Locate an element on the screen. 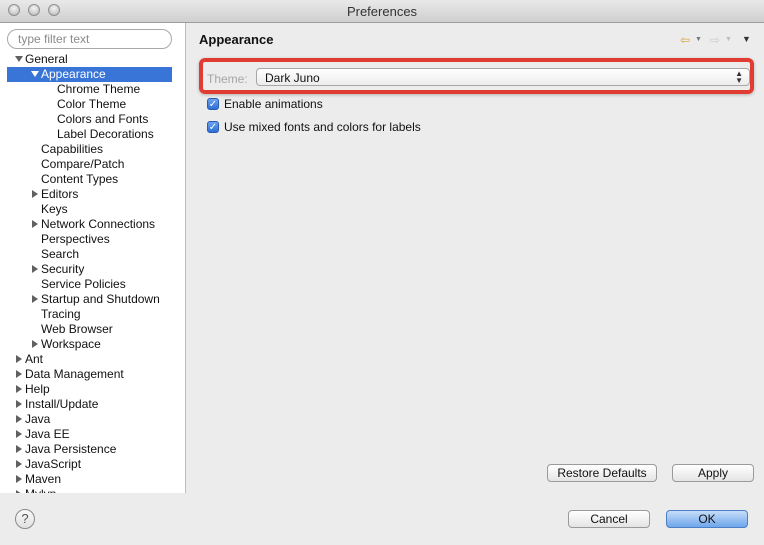 This screenshot has height=545, width=764. window-title: Preferences is located at coordinates (382, 11).